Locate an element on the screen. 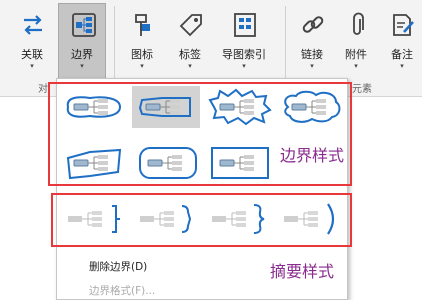 Image resolution: width=422 pixels, height=300 pixels. delete-boundary-menu-item: 删除边界(D) is located at coordinates (118, 266).